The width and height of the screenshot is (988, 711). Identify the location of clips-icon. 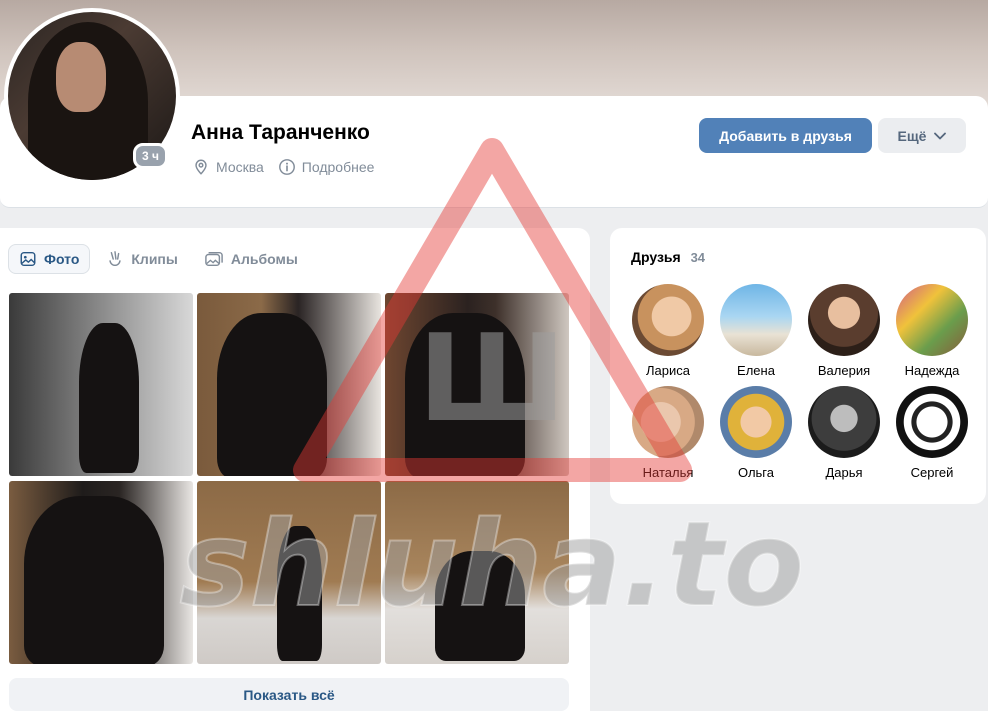
(115, 259).